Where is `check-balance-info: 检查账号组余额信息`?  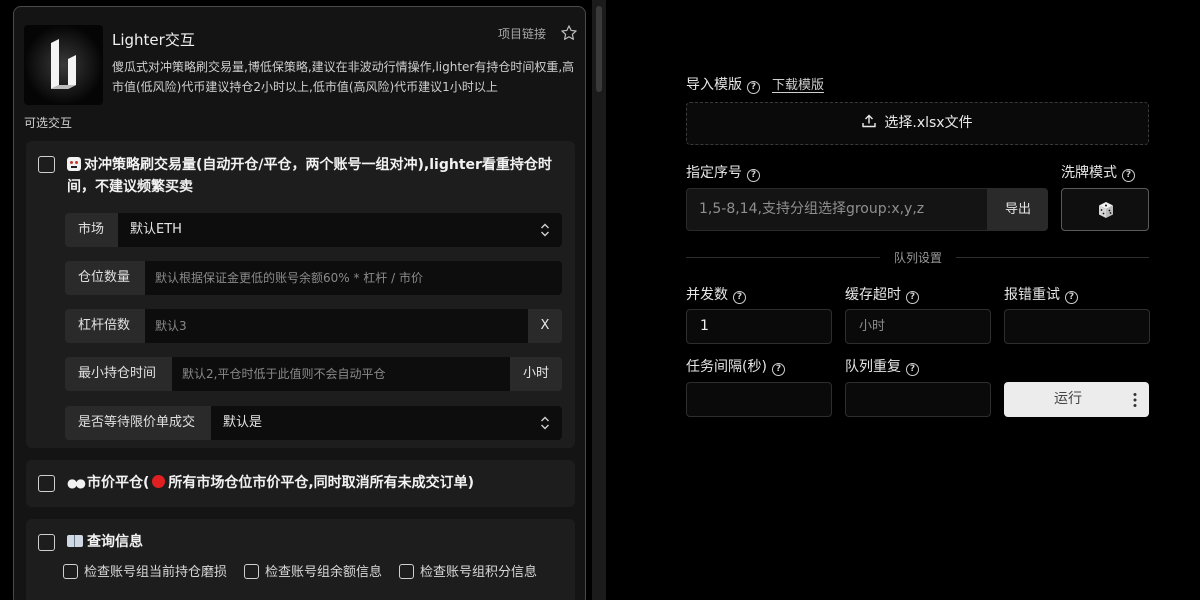
check-balance-info: 检查账号组余额信息 is located at coordinates (313, 570).